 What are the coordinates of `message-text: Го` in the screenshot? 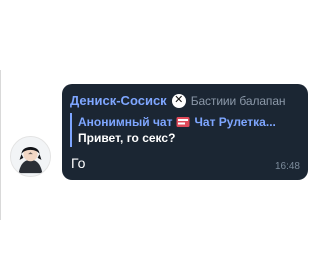 It's located at (78, 163).